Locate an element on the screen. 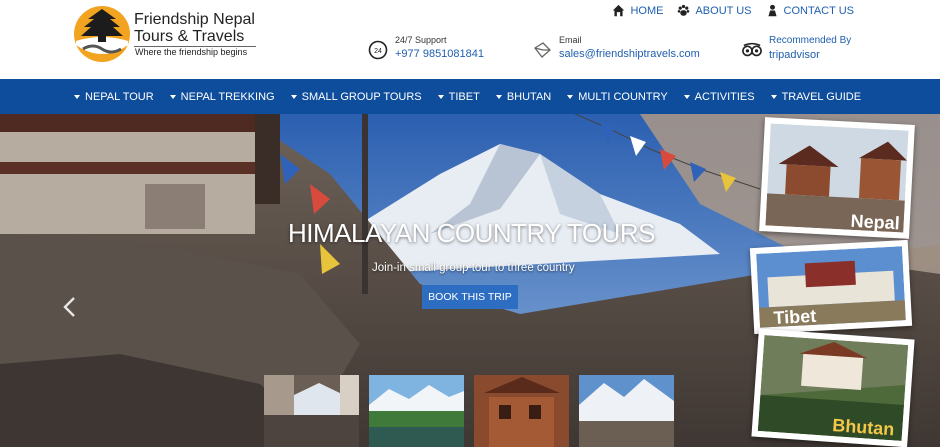 This screenshot has height=447, width=940. envelope-icon is located at coordinates (542, 50).